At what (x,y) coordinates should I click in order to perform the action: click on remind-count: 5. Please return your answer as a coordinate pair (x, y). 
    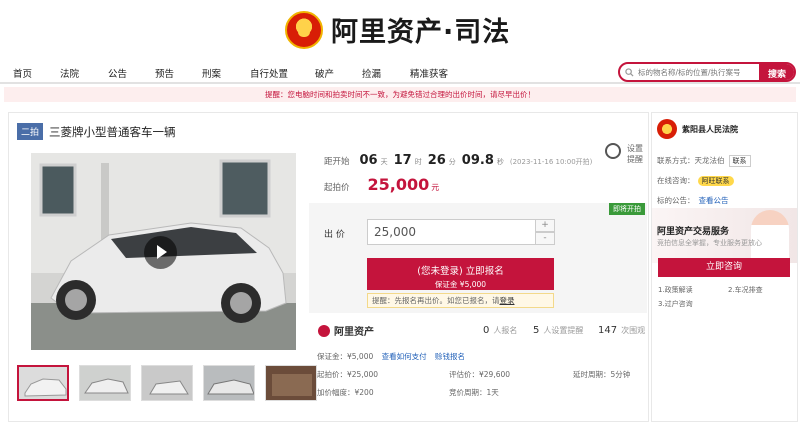
    Looking at the image, I should click on (536, 330).